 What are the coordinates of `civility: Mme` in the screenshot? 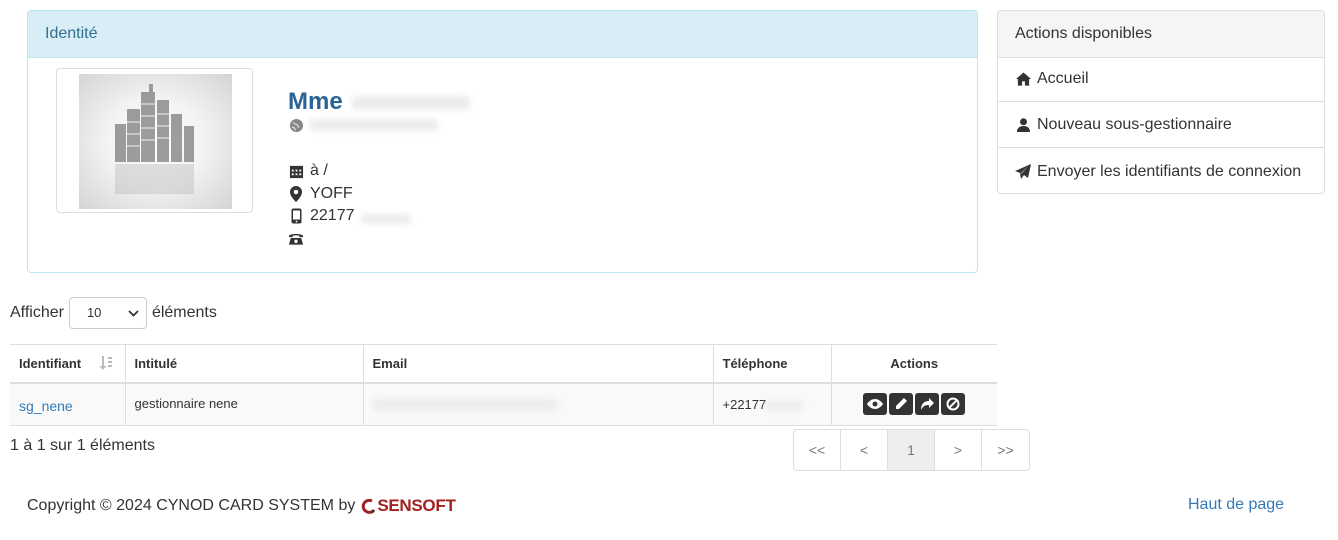 It's located at (315, 101).